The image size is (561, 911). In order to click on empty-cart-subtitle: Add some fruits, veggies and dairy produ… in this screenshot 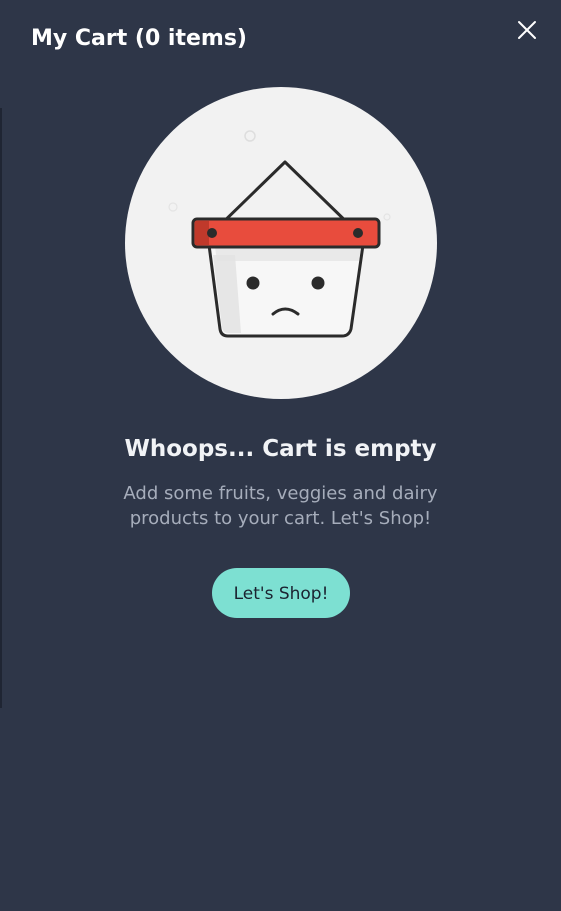, I will do `click(280, 506)`.